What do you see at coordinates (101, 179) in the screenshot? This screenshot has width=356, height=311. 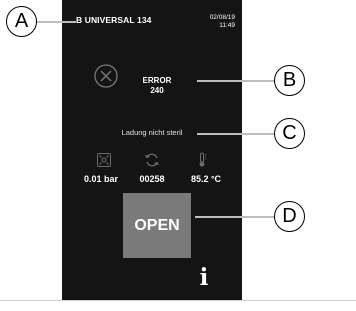 I see `pressure-value: 0.01 bar` at bounding box center [101, 179].